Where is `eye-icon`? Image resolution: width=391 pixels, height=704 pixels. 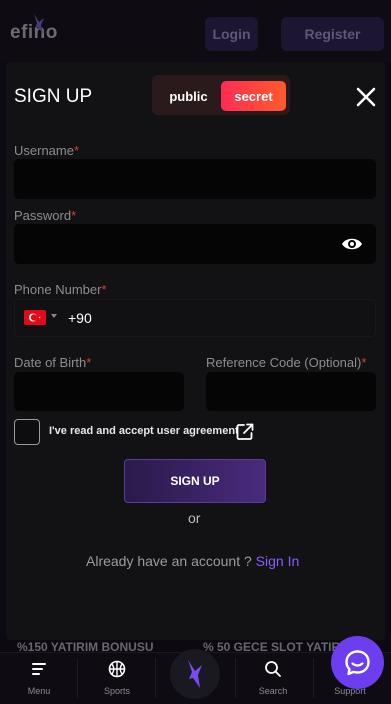
eye-icon is located at coordinates (352, 244).